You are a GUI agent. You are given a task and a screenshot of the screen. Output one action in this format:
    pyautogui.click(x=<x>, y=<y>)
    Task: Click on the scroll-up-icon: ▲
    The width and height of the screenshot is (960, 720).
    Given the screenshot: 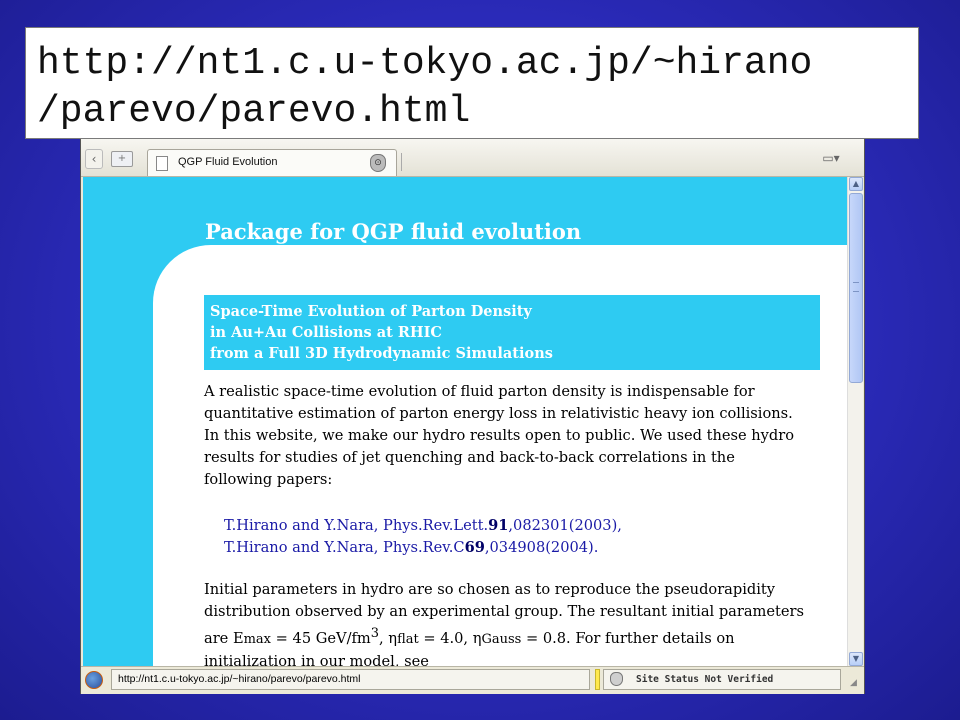 What is the action you would take?
    pyautogui.click(x=856, y=184)
    